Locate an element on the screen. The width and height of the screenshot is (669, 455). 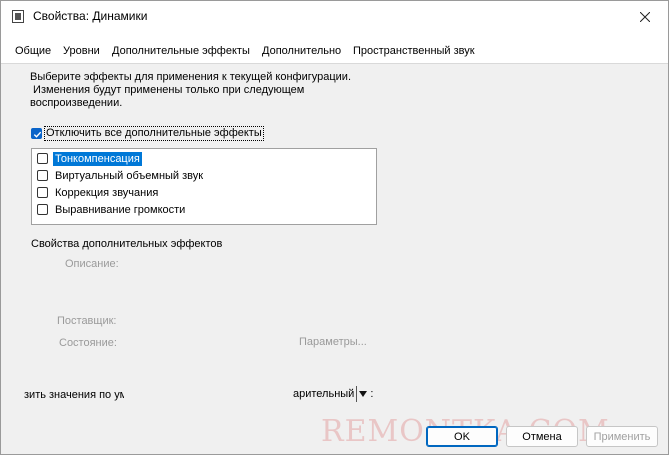
tab-general: Общие is located at coordinates (33, 51).